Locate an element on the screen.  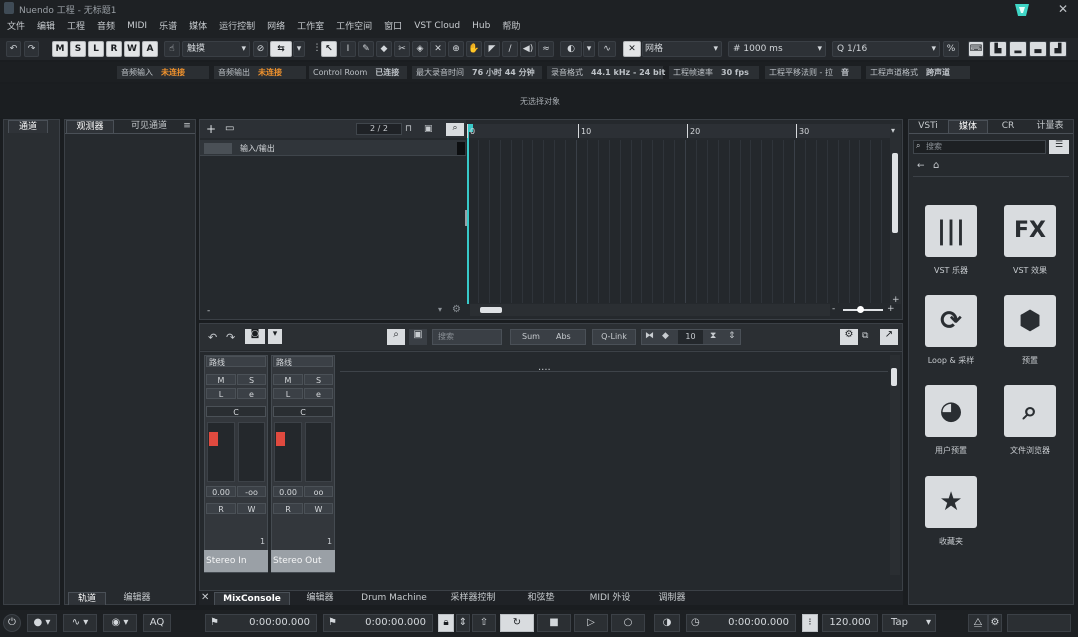
menu-item: VST Cloud is located at coordinates (441, 26).